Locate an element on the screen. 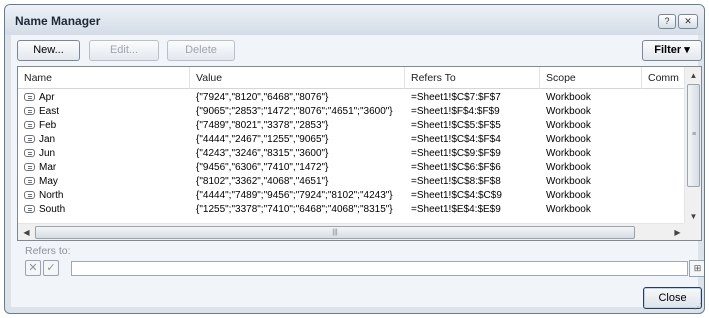 The image size is (709, 318). vertical-scroll-thumb: ≡ is located at coordinates (693, 135).